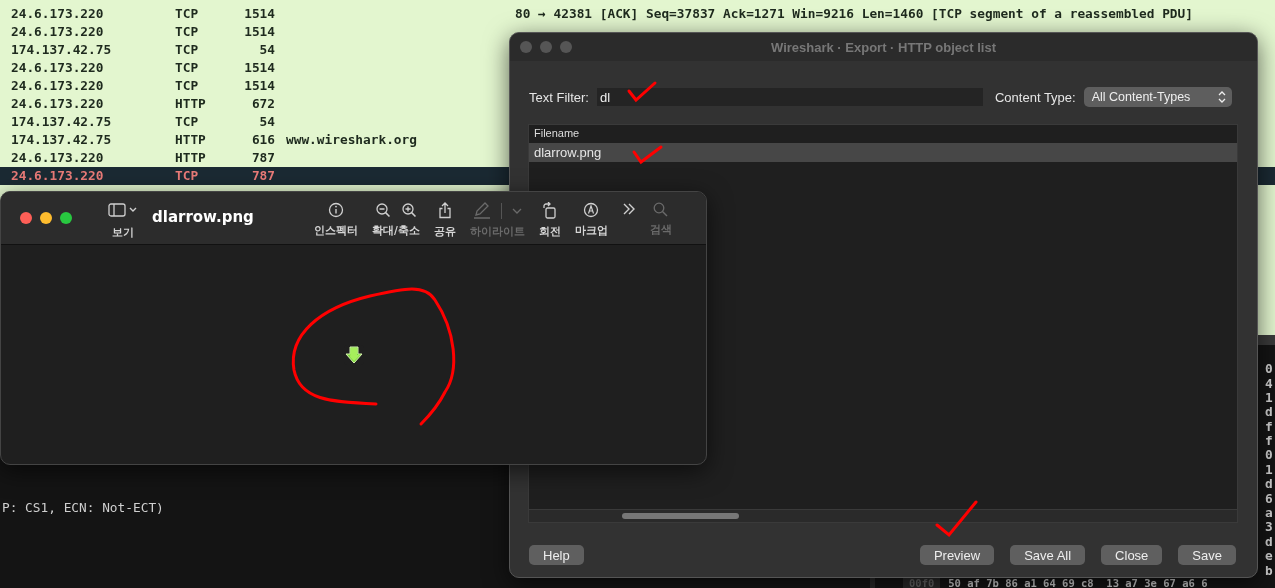 This screenshot has height=588, width=1275. Describe the element at coordinates (789, 97) in the screenshot. I see `text-filter-field: dl` at that location.